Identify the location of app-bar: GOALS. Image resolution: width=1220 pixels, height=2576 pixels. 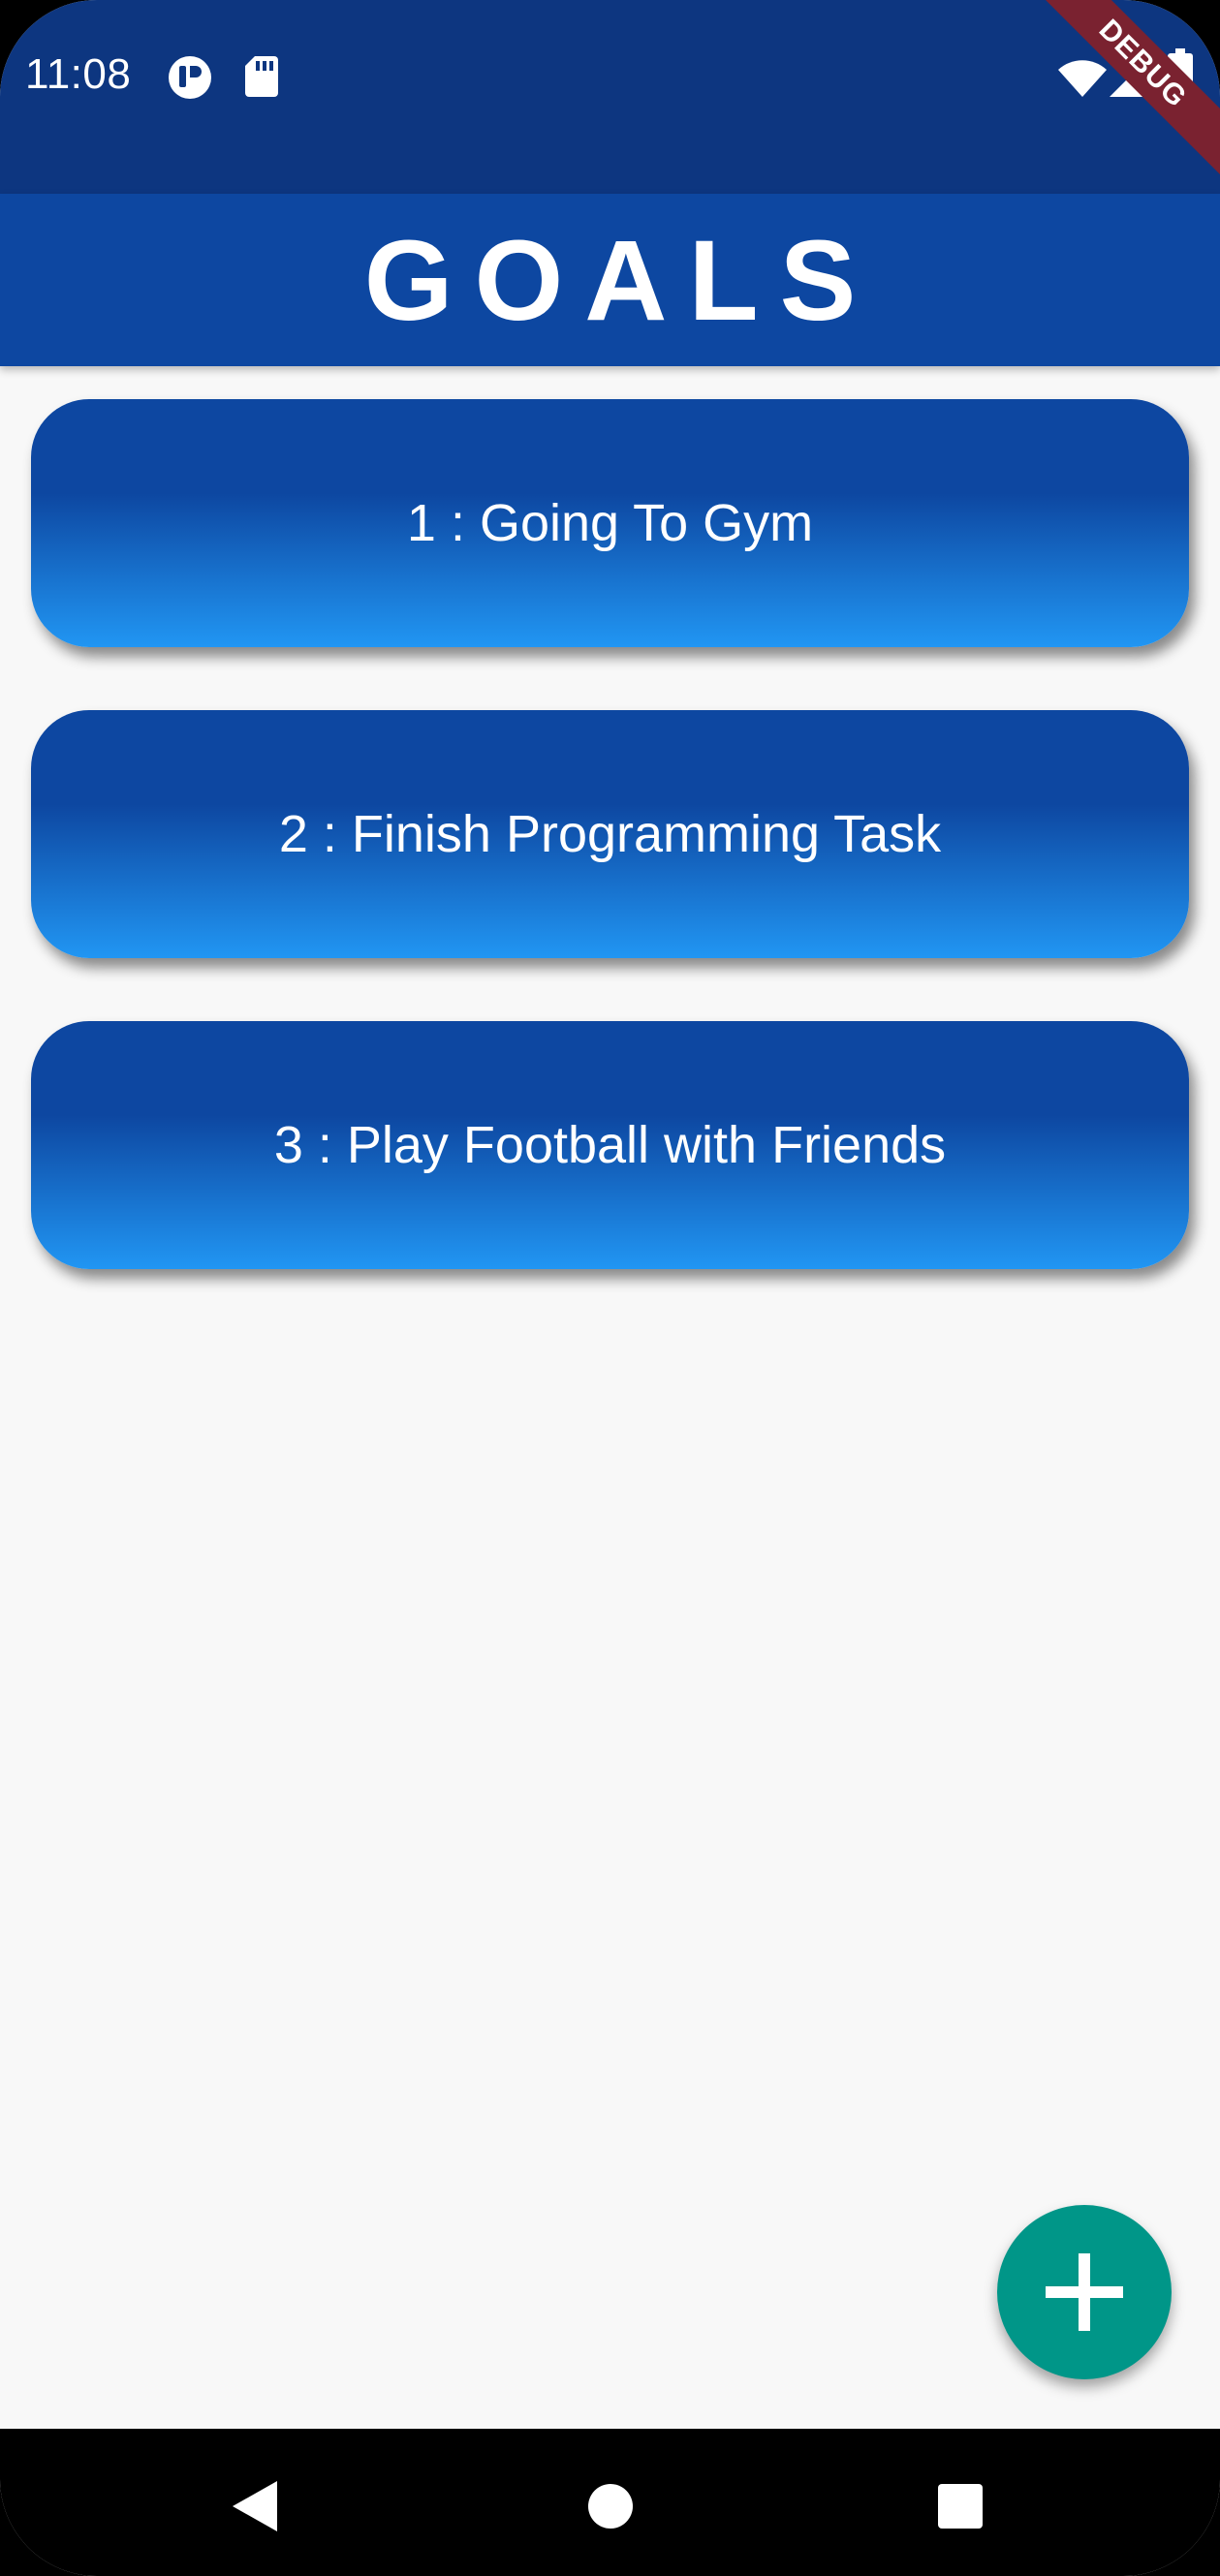
(610, 280).